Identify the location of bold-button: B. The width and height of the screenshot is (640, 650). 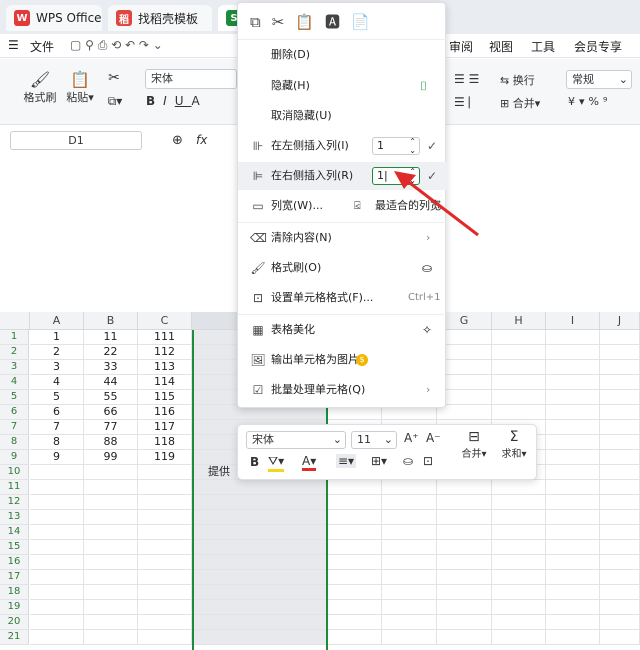
(254, 462).